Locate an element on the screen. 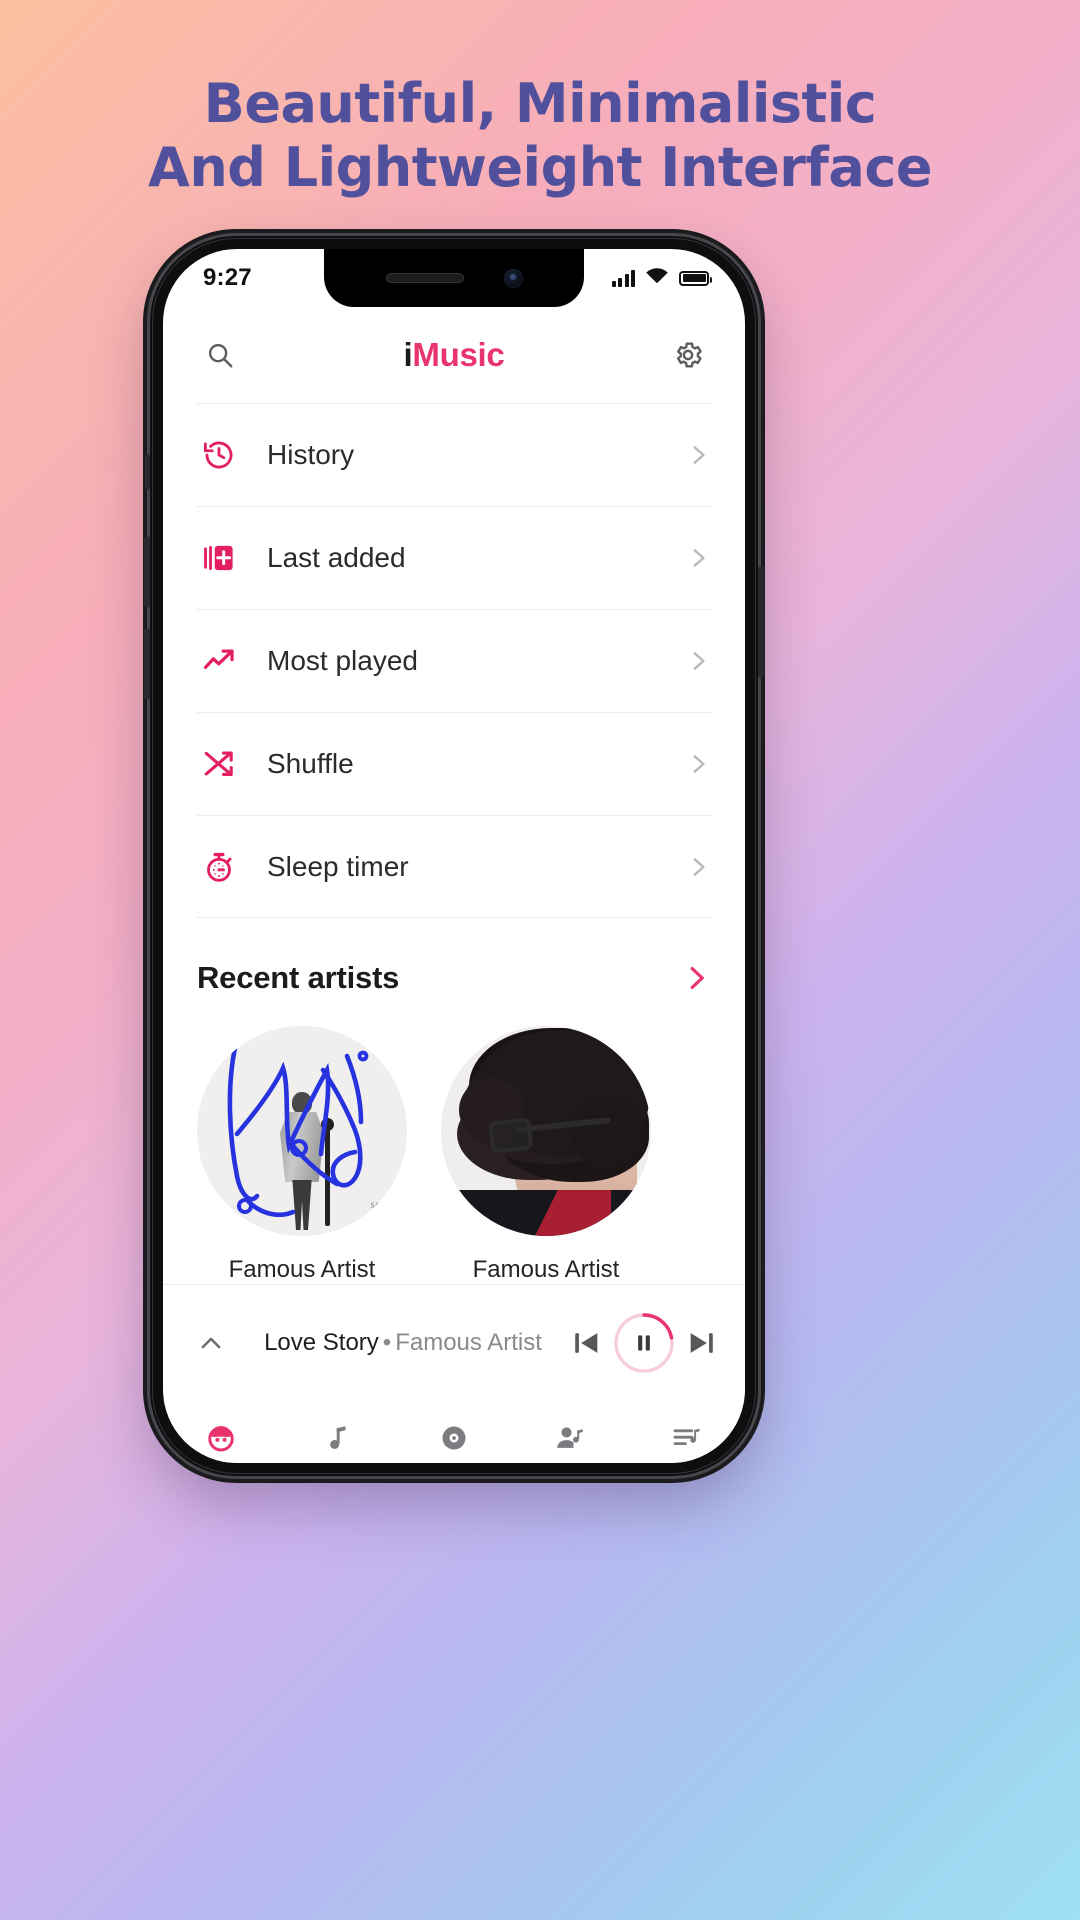 The height and width of the screenshot is (1920, 1080). menu-item-label: History is located at coordinates (311, 454).